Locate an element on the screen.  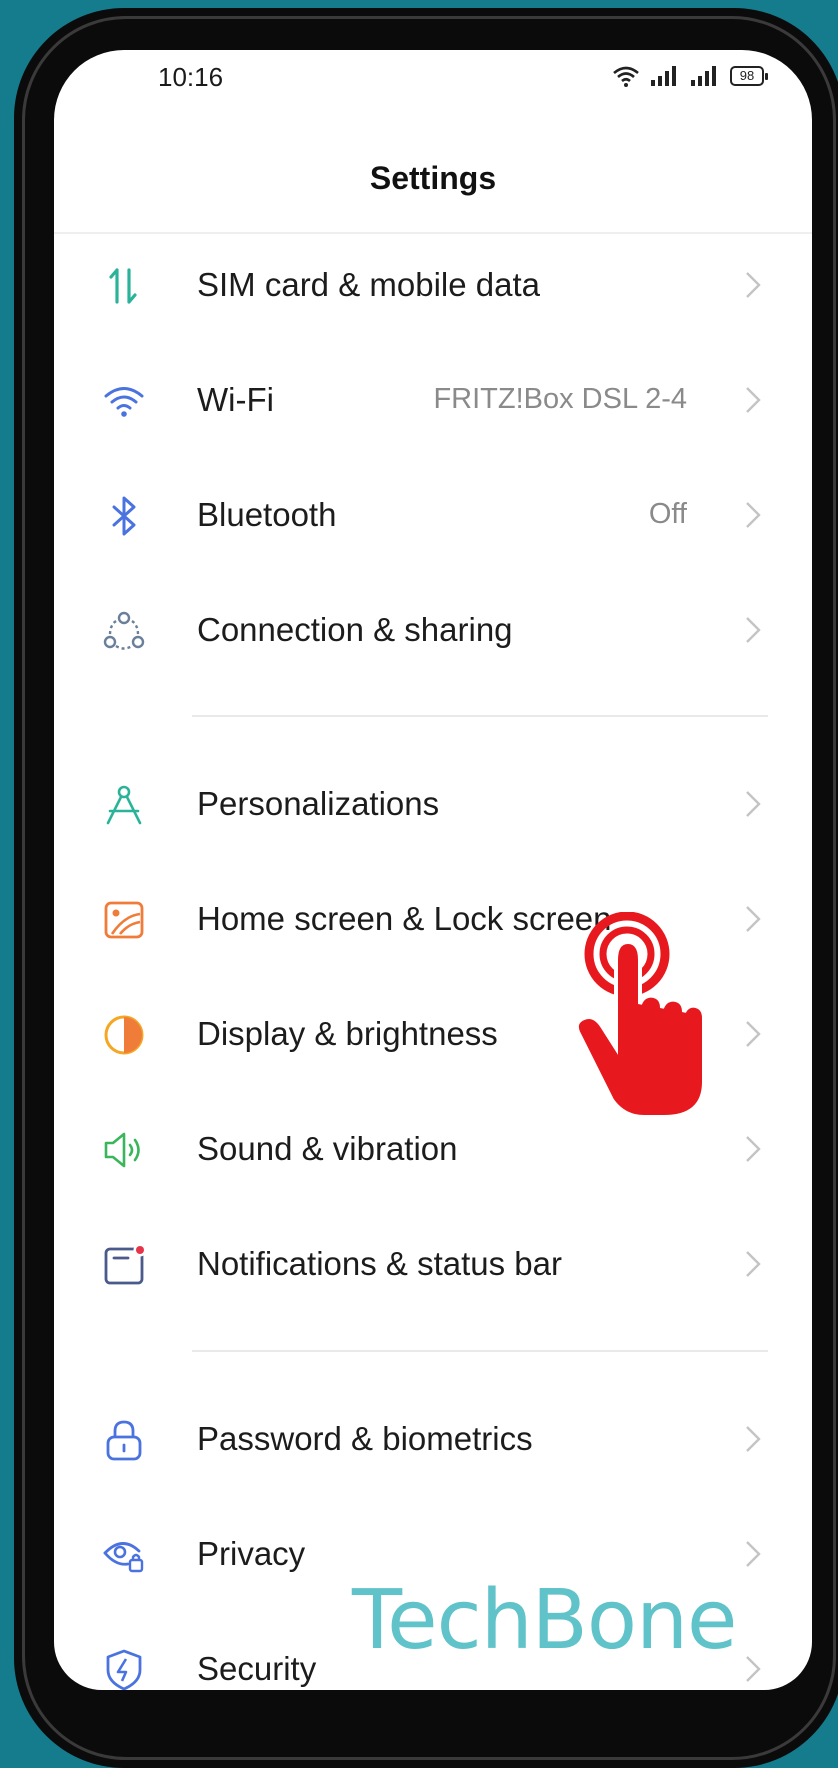
status-bar: 10:16 98 is located at coordinates (433, 80).